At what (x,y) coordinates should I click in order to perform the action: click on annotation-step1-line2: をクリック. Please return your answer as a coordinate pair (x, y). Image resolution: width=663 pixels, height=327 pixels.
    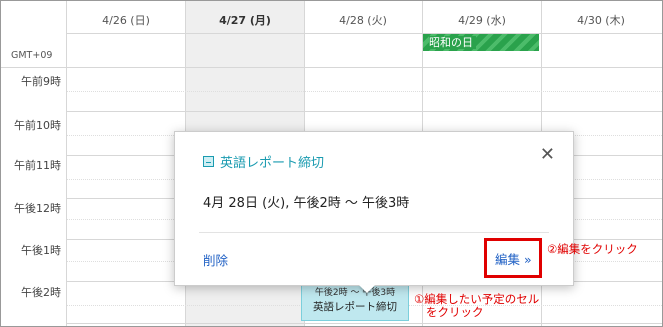
    Looking at the image, I should click on (455, 312).